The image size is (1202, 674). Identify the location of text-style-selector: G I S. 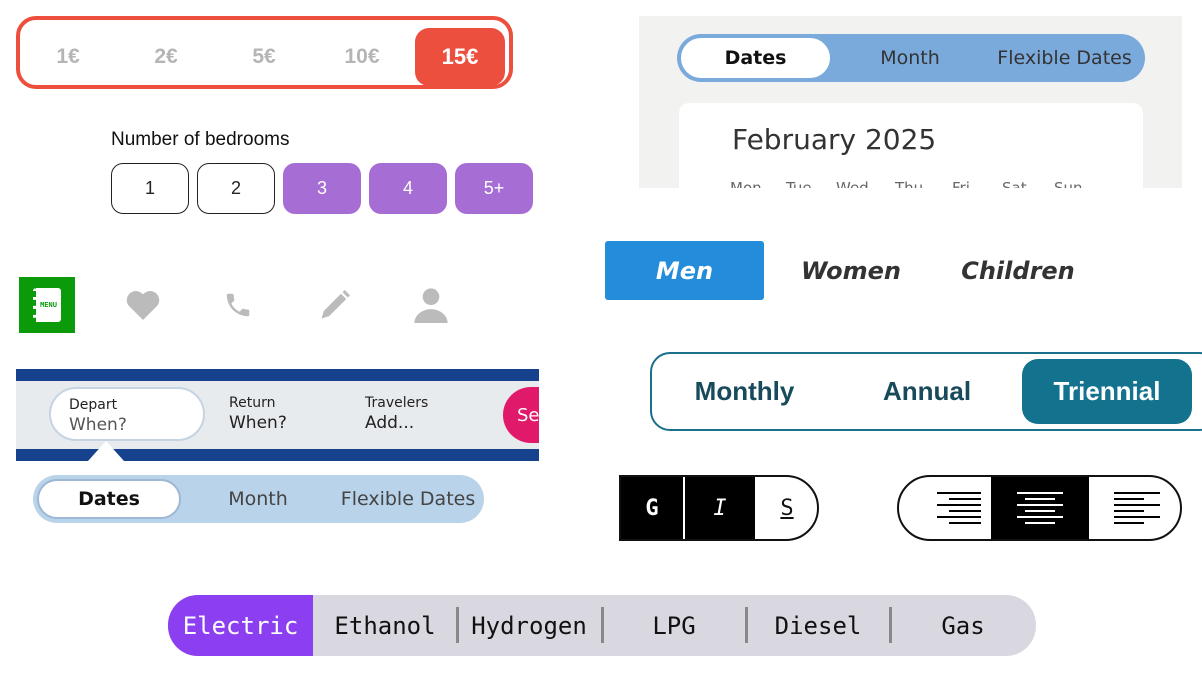
(719, 508).